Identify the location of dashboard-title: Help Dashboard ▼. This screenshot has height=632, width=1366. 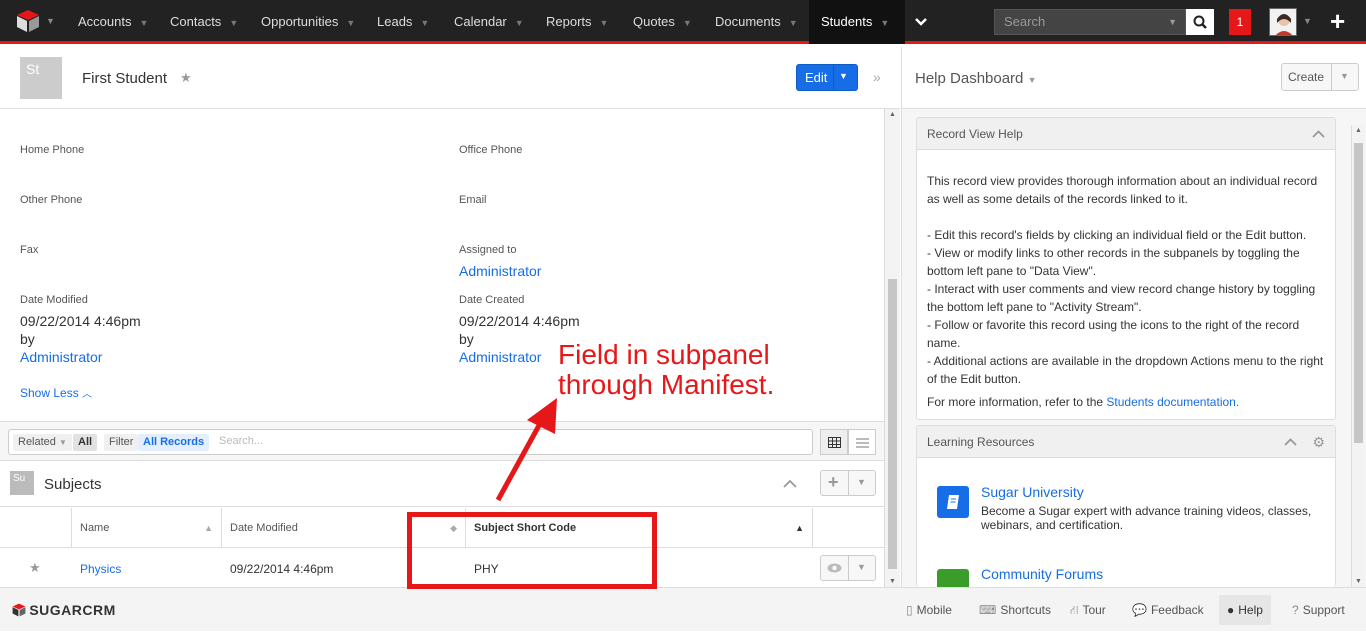
(976, 78).